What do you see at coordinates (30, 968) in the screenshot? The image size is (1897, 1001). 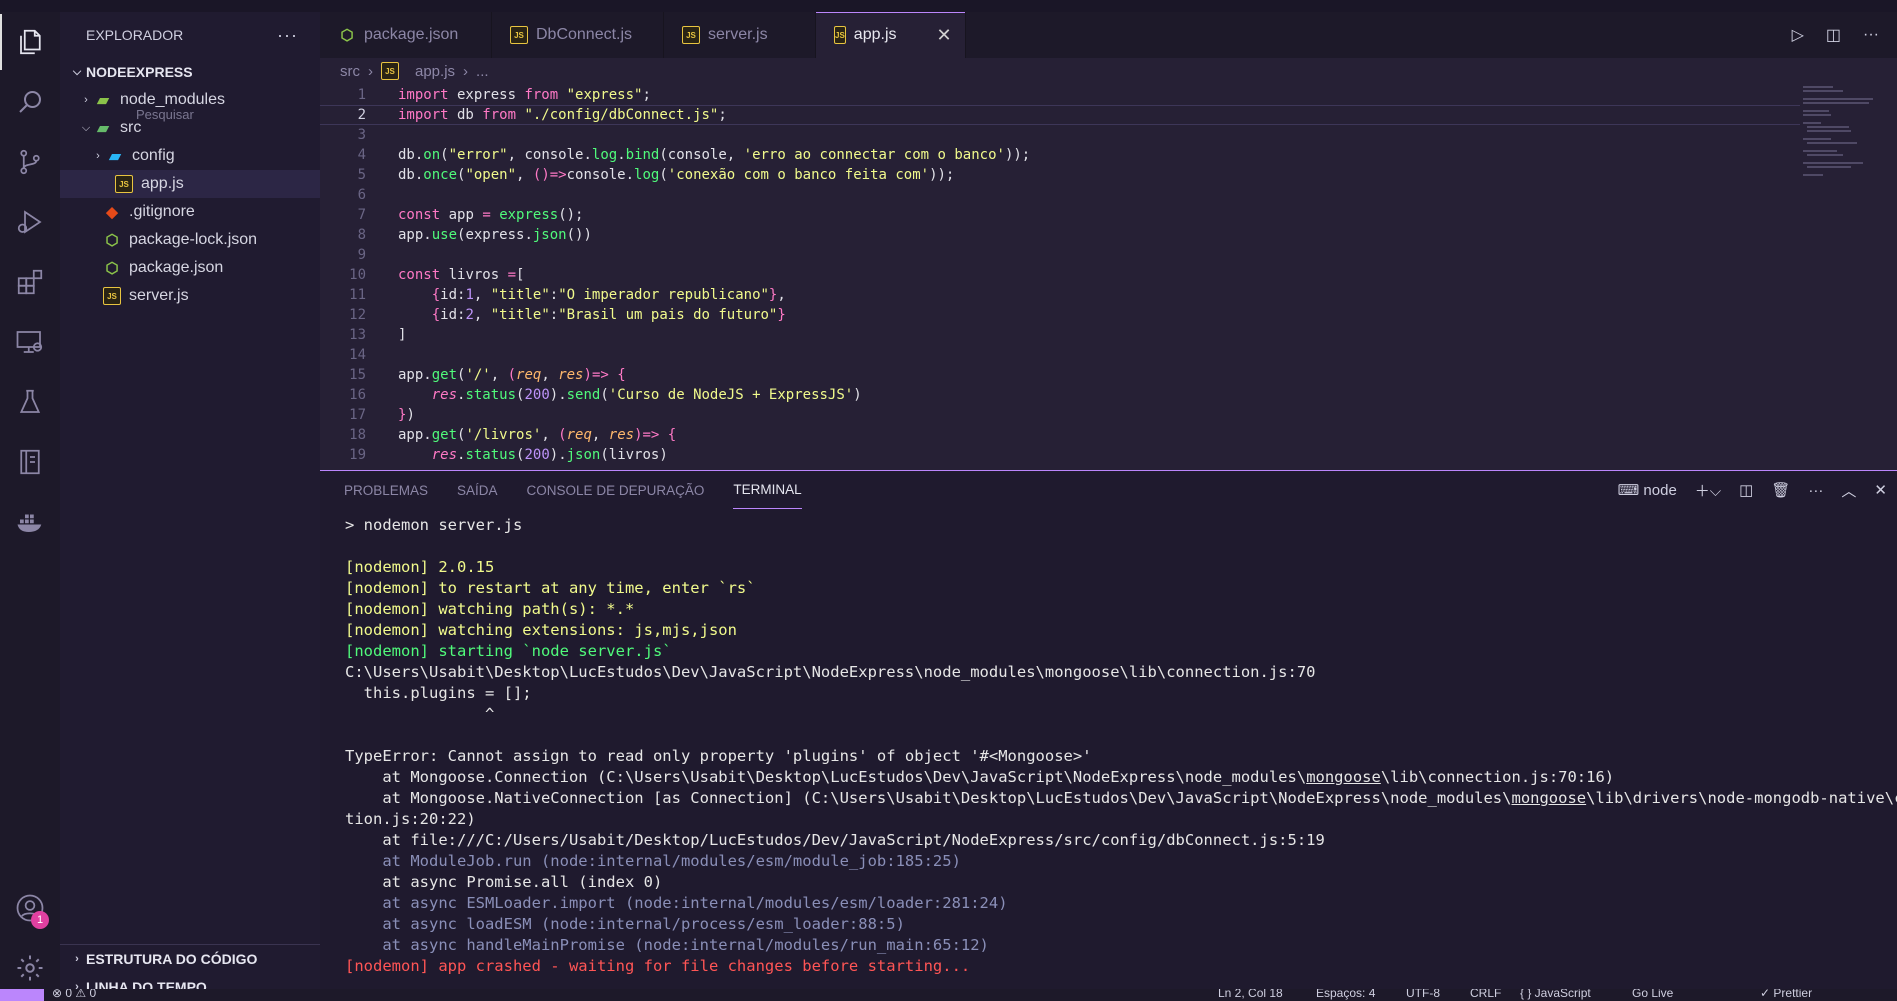 I see `manage-gear-icon` at bounding box center [30, 968].